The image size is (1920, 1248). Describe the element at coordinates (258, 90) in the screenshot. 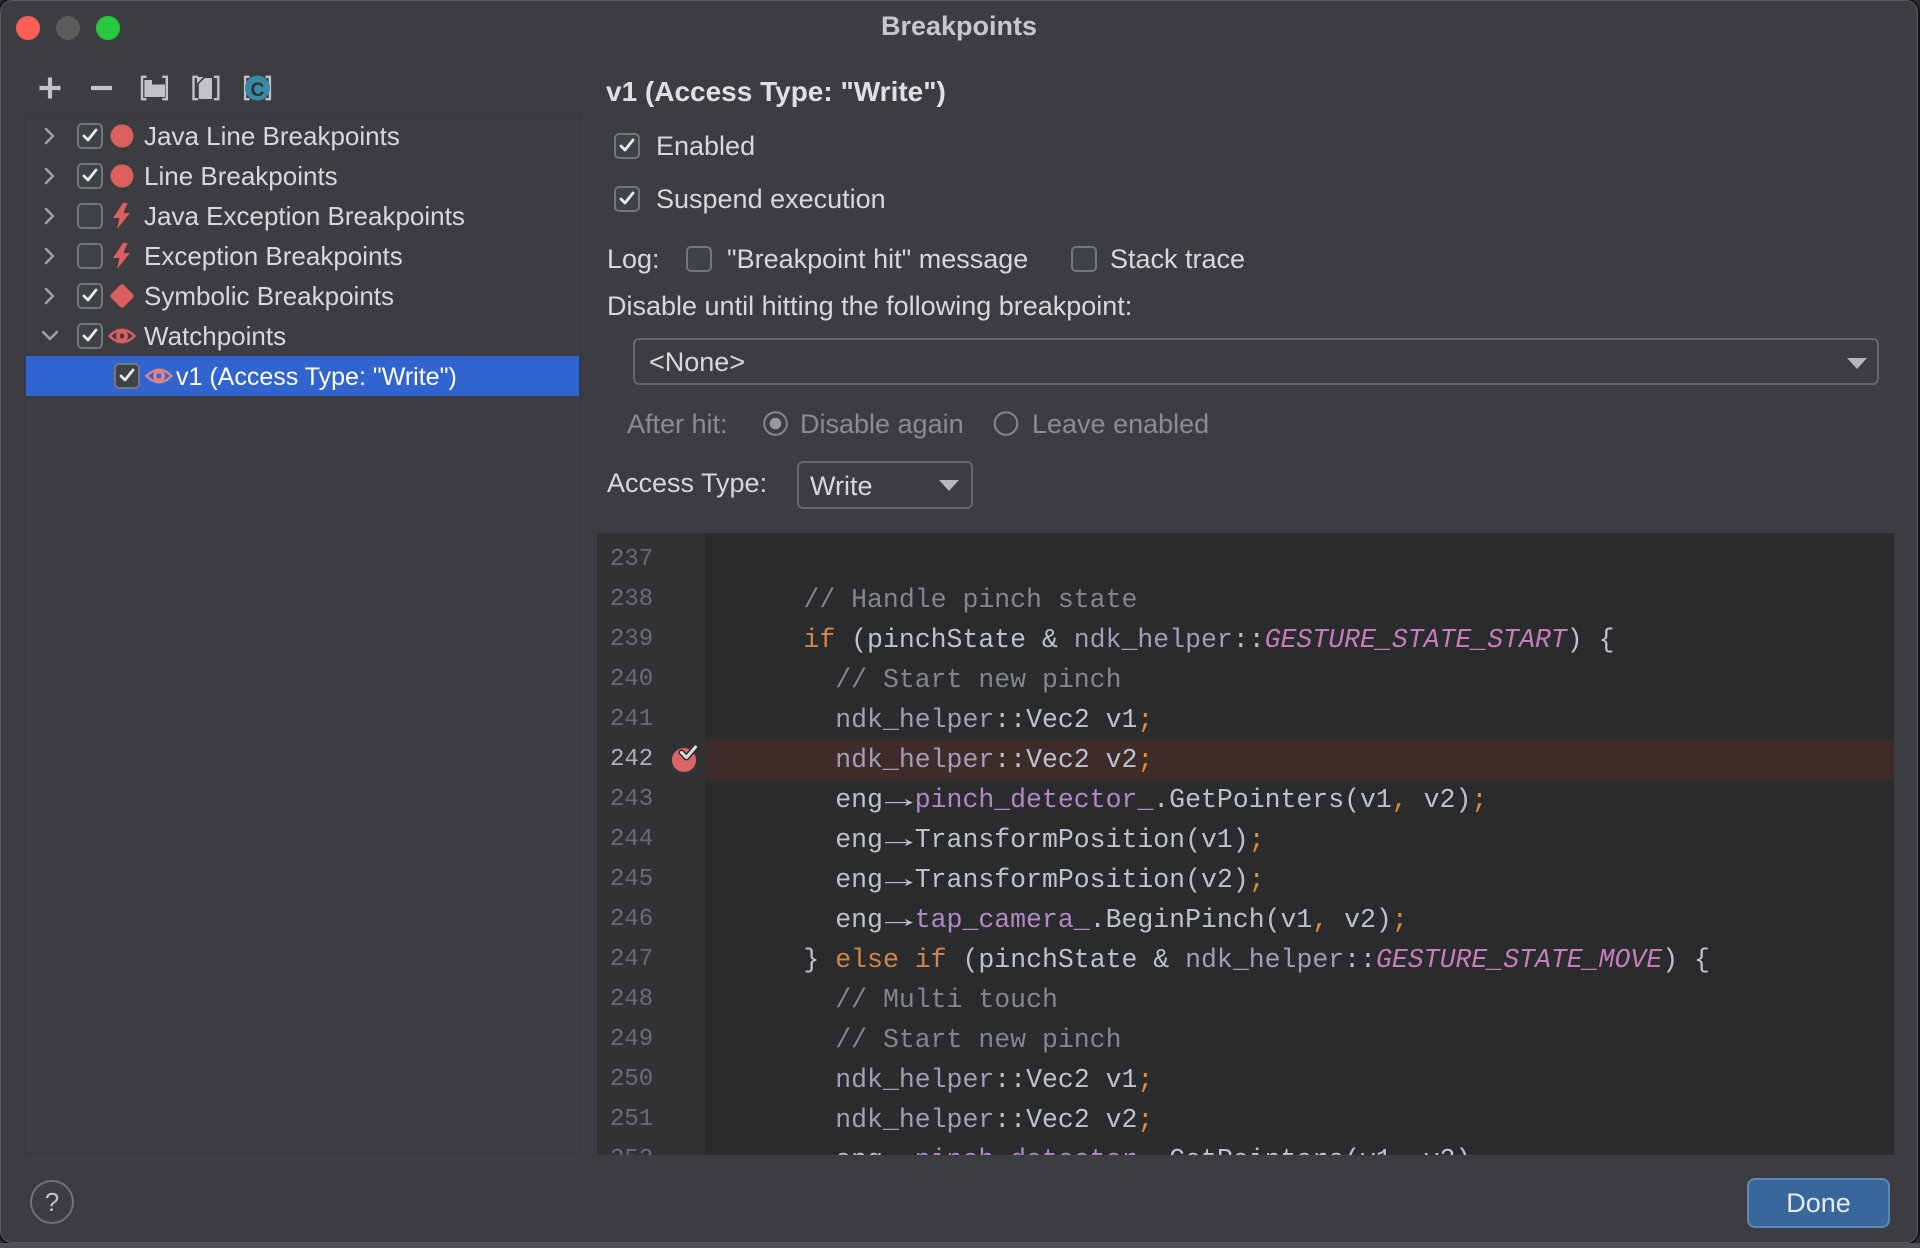

I see `svg-text: C` at that location.